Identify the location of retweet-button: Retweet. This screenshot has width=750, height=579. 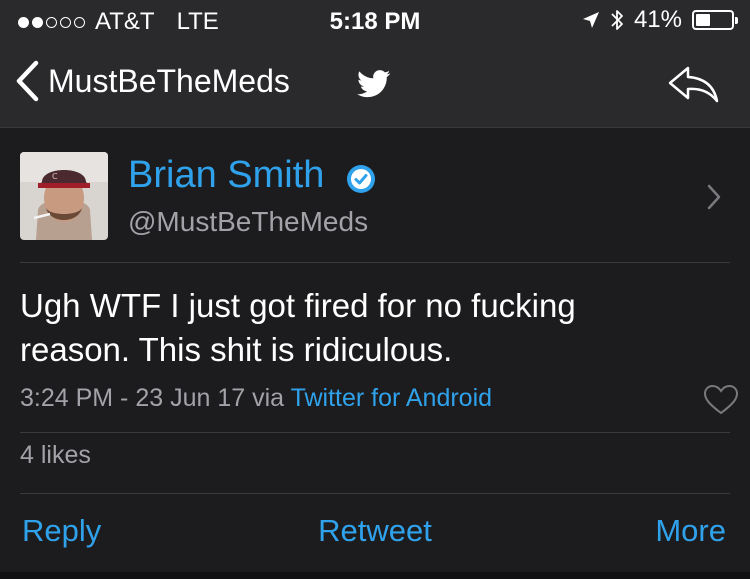
(375, 531).